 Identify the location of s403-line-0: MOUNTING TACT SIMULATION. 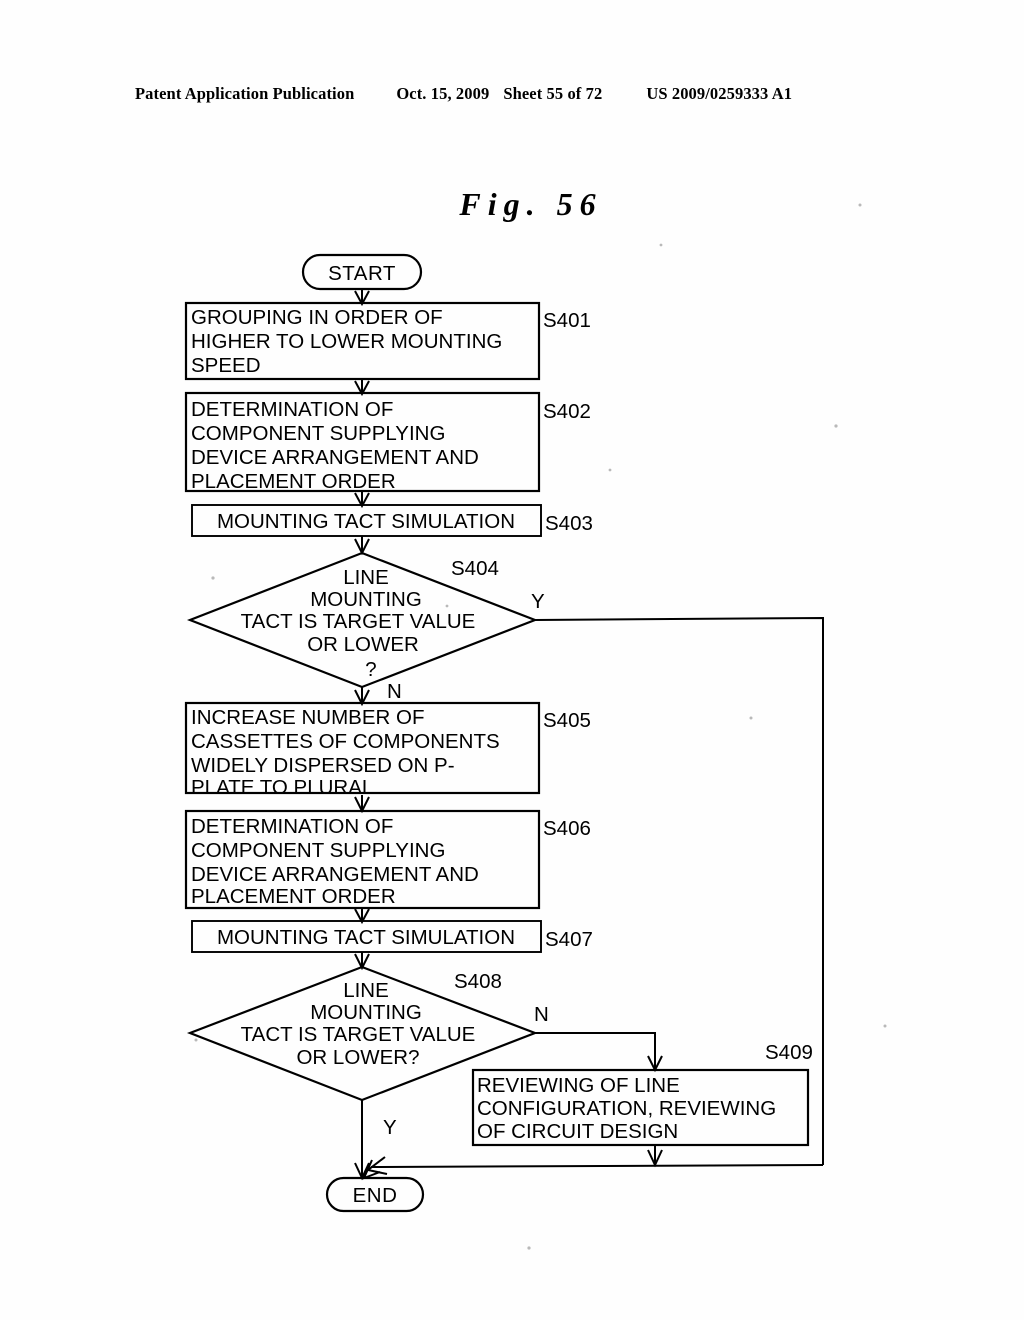
(366, 521).